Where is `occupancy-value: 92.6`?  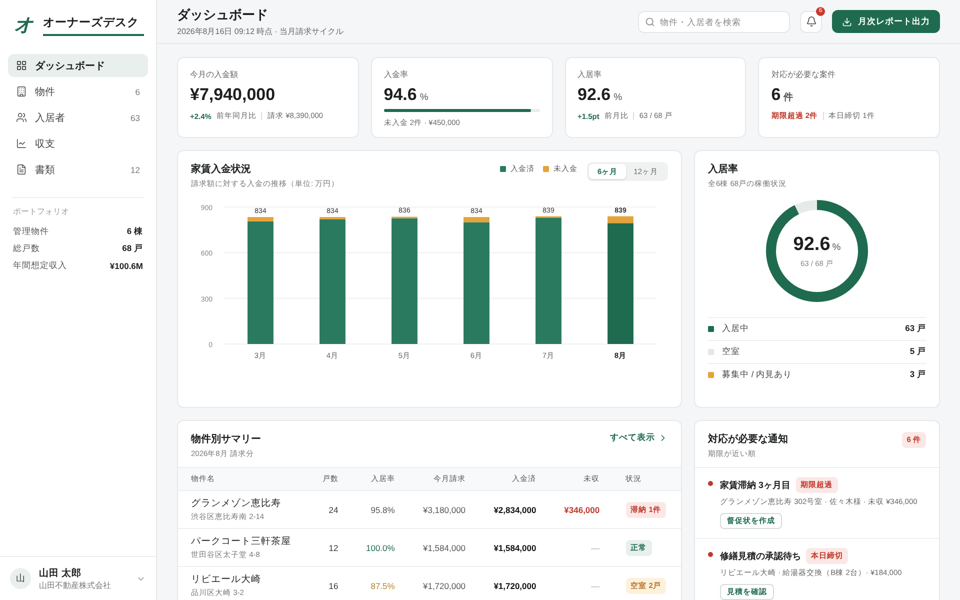 occupancy-value: 92.6 is located at coordinates (811, 245).